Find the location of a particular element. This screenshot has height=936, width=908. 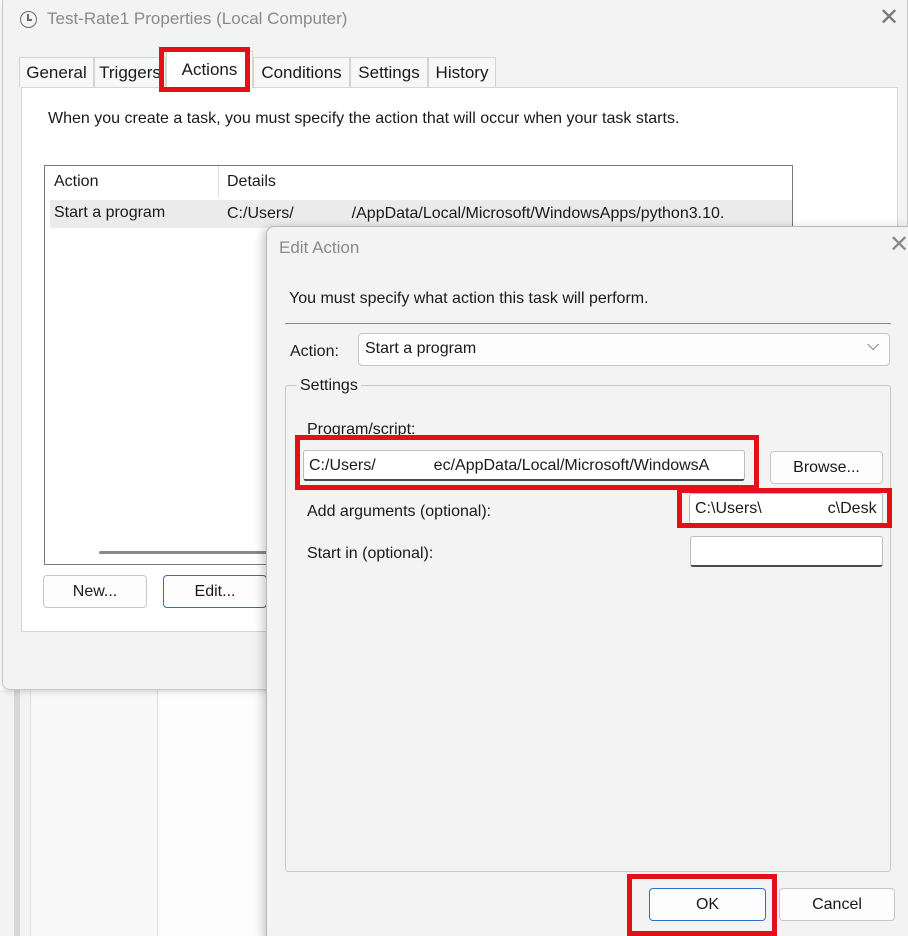

background-pane is located at coordinates (94, 813).